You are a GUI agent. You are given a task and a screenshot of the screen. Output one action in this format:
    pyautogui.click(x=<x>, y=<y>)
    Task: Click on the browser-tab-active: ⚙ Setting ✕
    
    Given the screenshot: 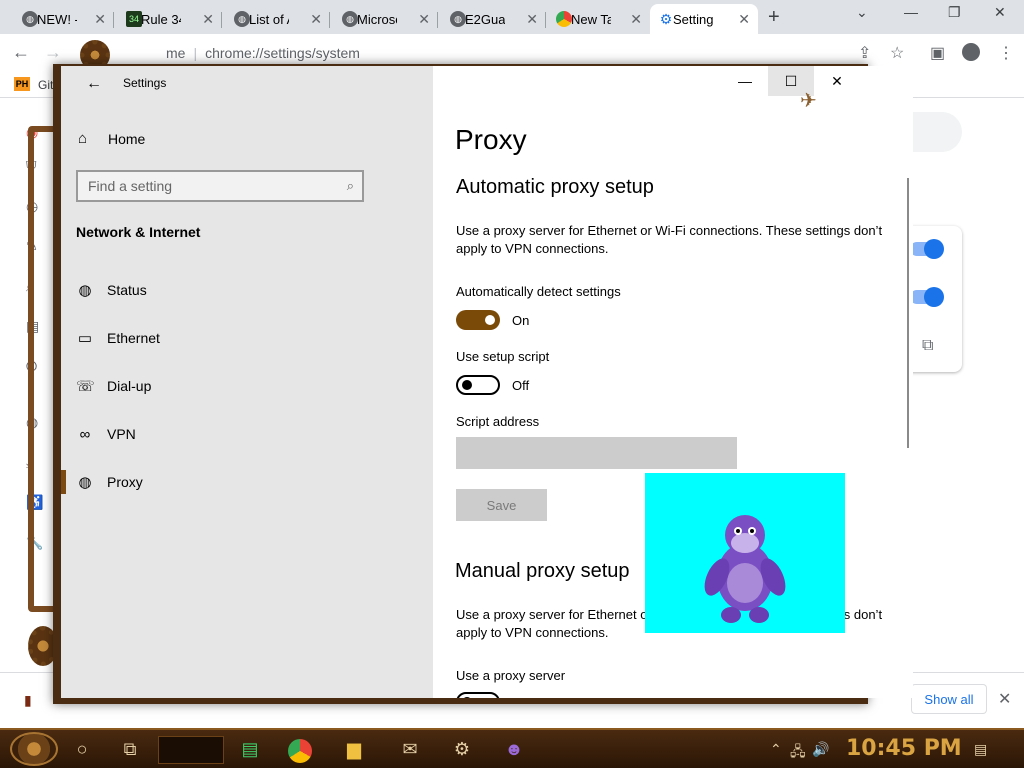 What is the action you would take?
    pyautogui.click(x=704, y=19)
    